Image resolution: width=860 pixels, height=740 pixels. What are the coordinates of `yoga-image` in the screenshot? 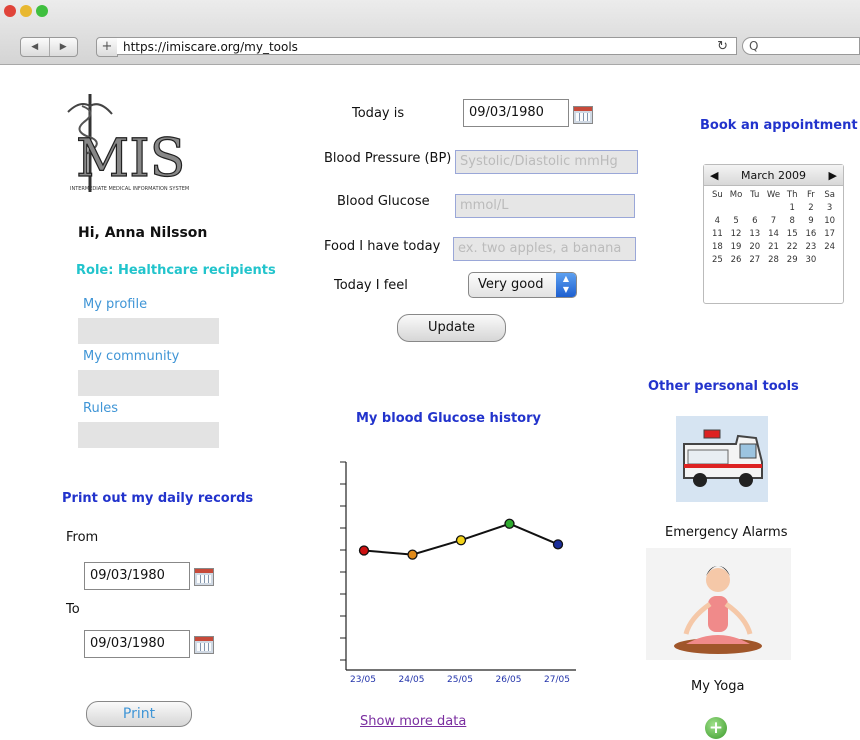 It's located at (718, 604).